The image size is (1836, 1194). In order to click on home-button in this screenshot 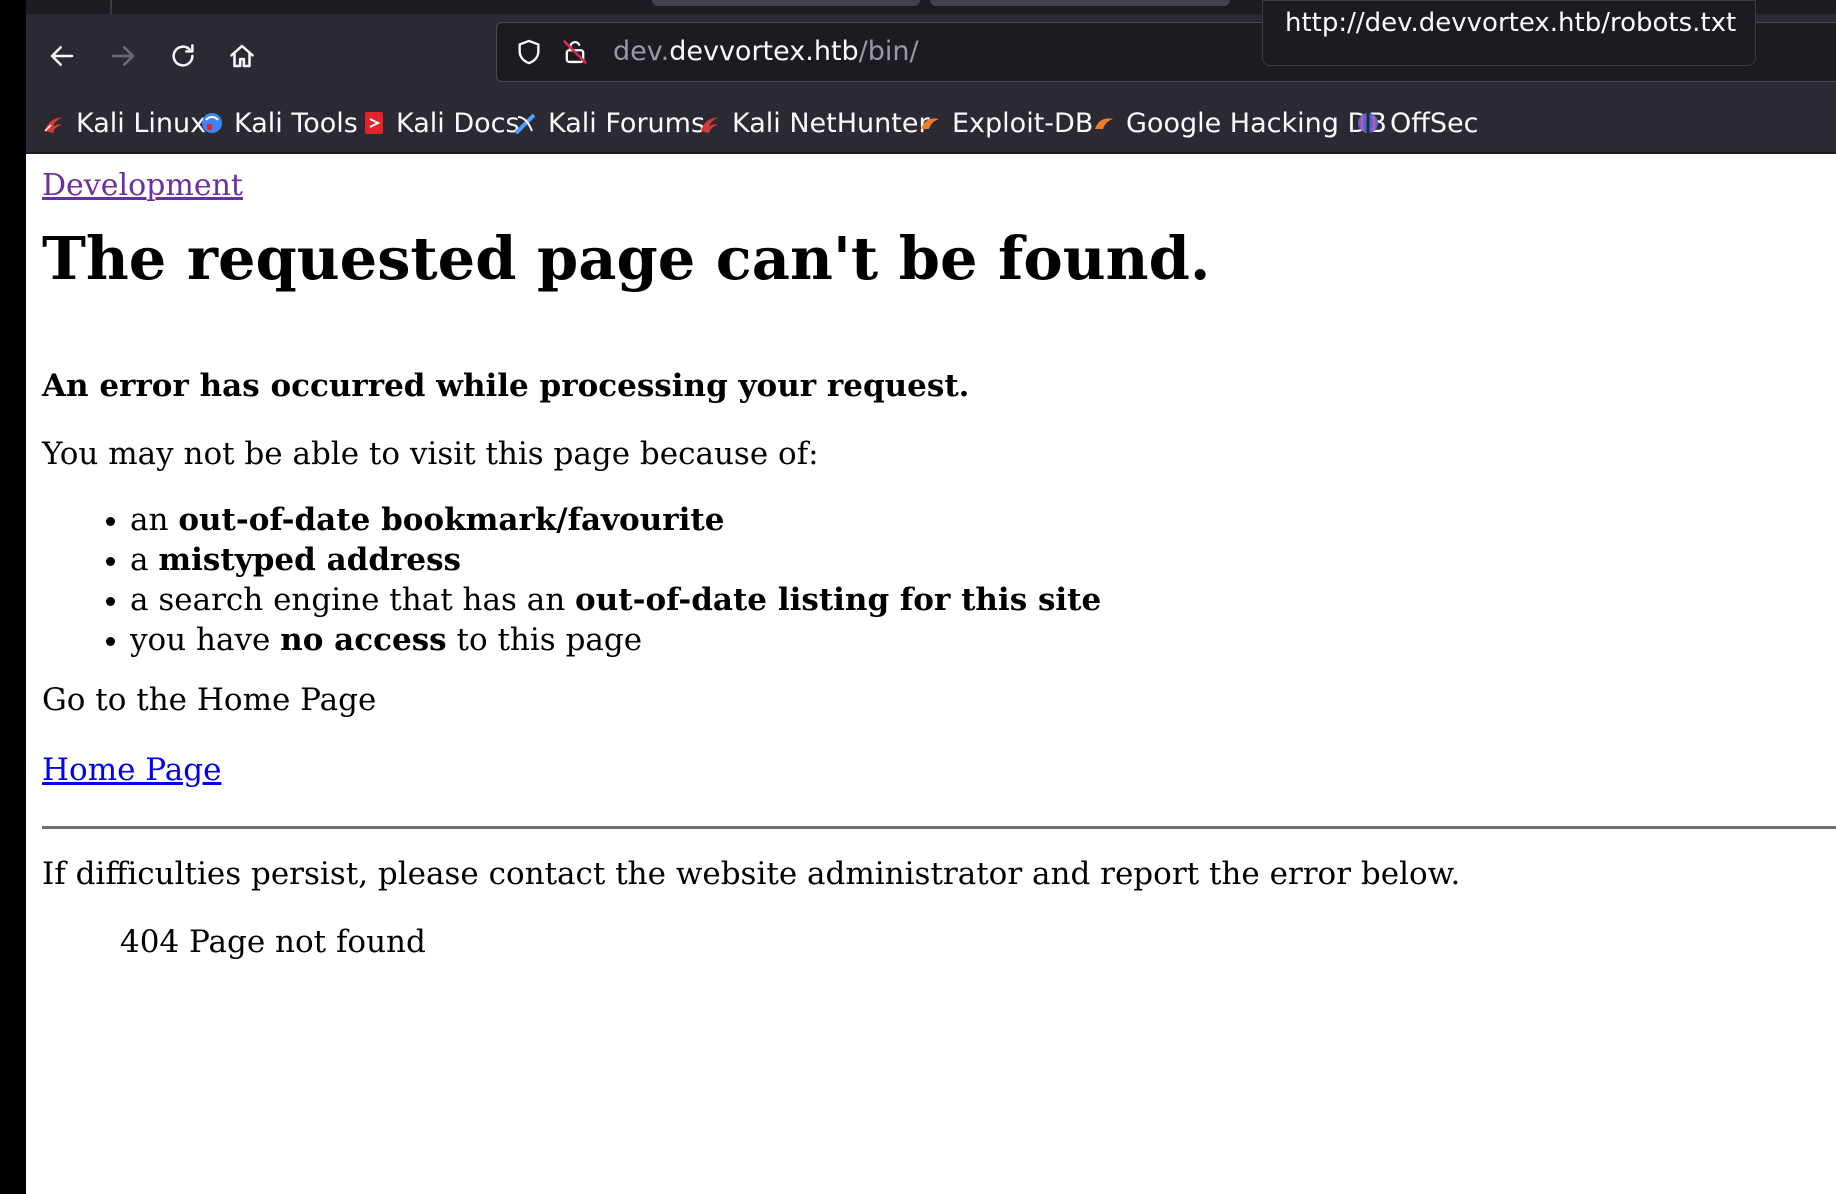, I will do `click(242, 56)`.